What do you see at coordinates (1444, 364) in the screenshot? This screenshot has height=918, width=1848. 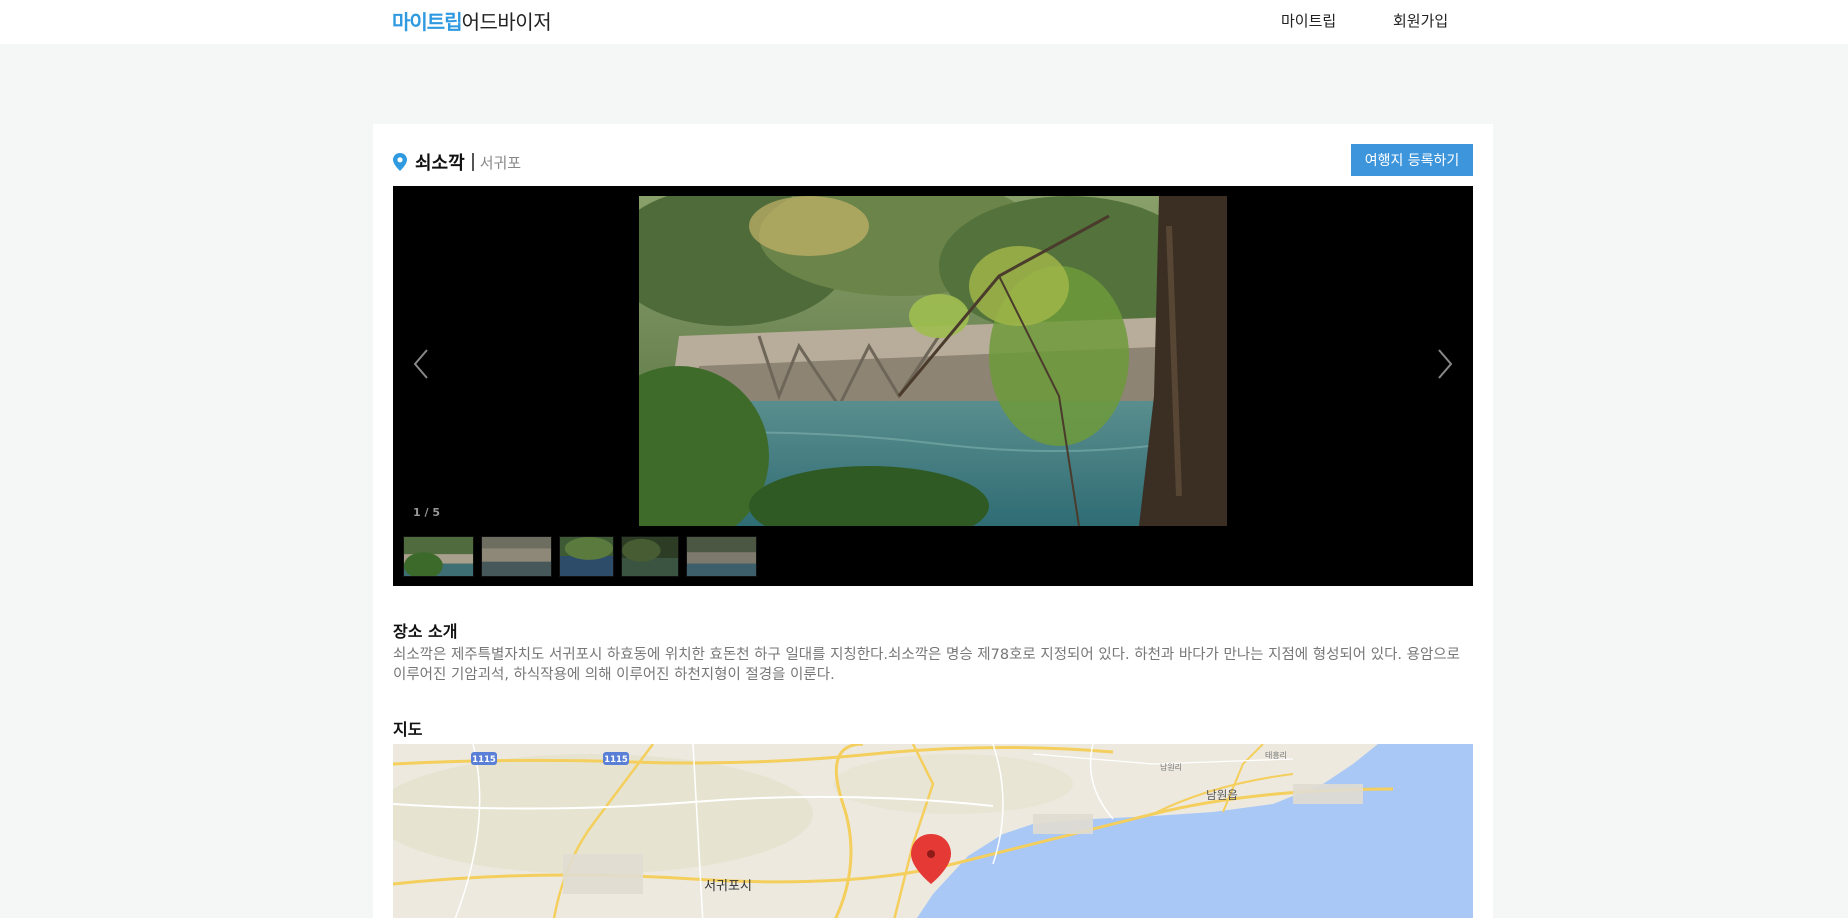 I see `gallery-next-arrow-icon` at bounding box center [1444, 364].